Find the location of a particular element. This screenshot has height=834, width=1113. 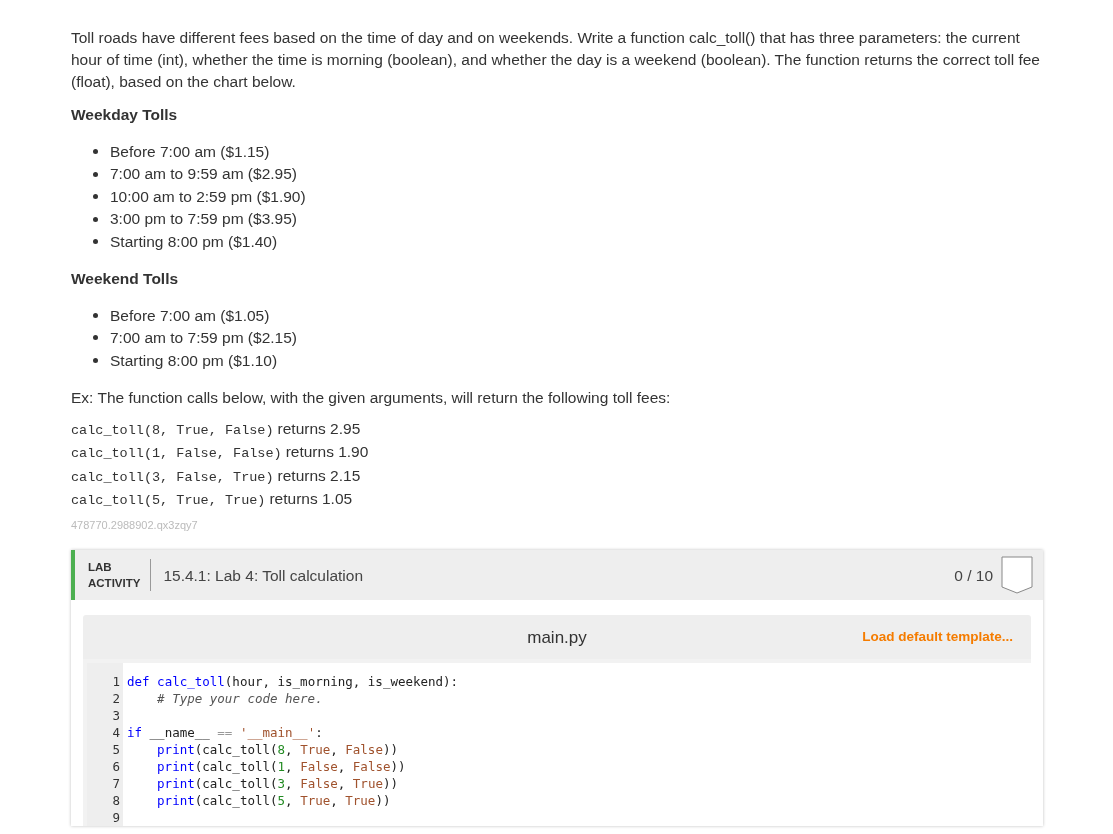

return-value: returns 2.95 is located at coordinates (319, 428).